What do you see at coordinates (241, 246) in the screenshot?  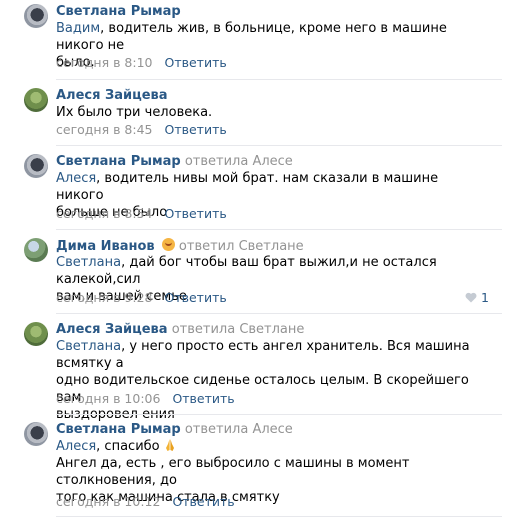 I see `reply-to-link: ответил Светлане` at bounding box center [241, 246].